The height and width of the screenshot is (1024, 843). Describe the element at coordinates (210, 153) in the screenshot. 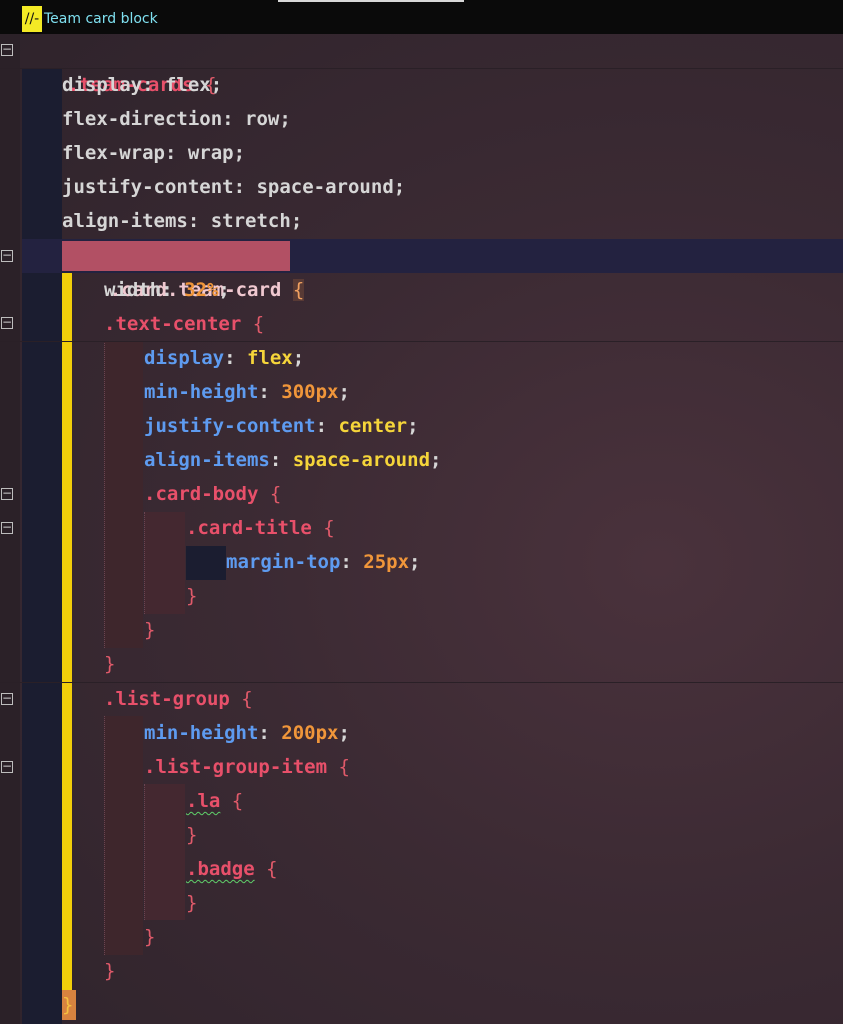

I see `css-value: wrap` at that location.